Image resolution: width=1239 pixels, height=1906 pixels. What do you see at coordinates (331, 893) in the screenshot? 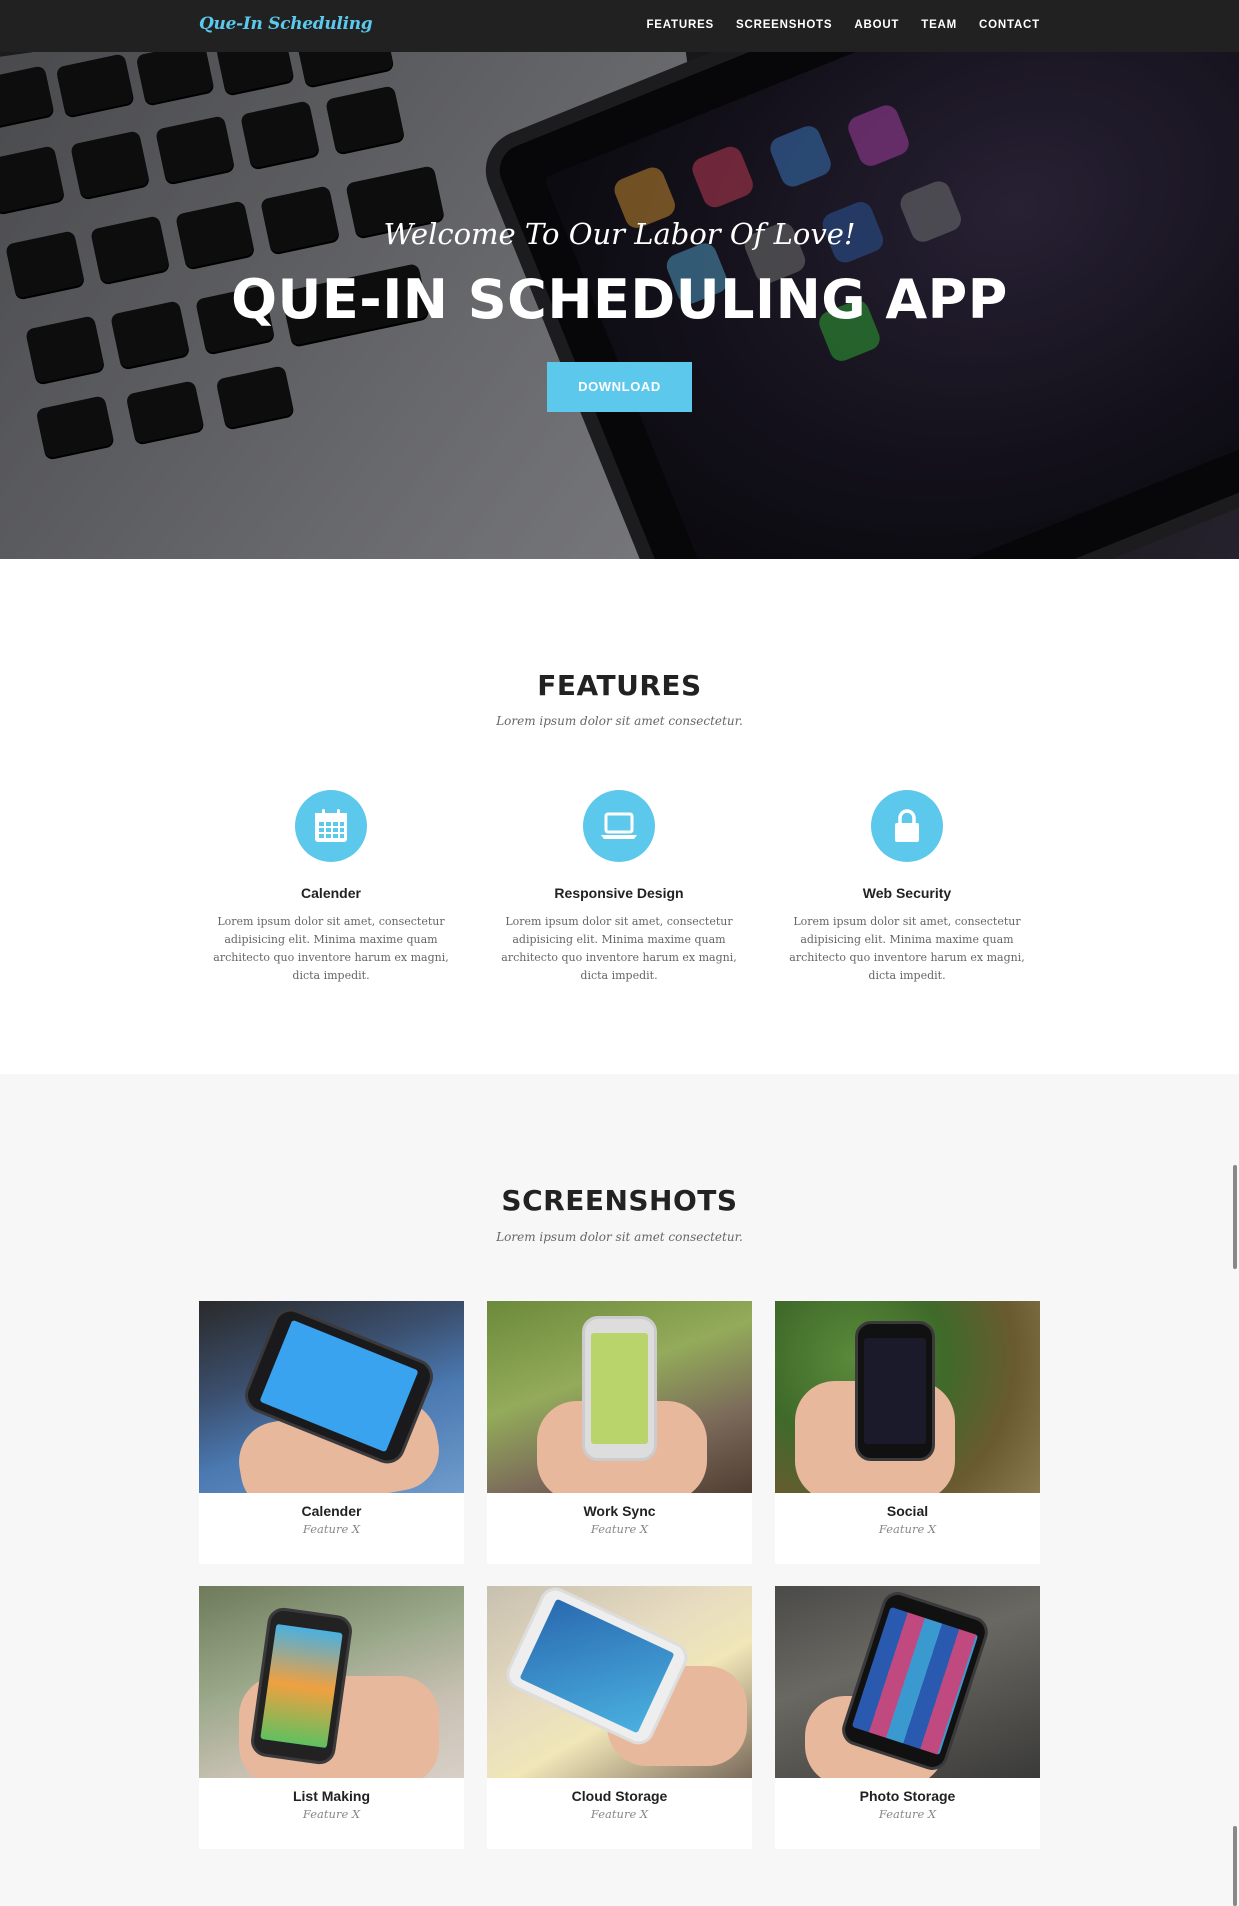
I see `feature-title: Calender` at bounding box center [331, 893].